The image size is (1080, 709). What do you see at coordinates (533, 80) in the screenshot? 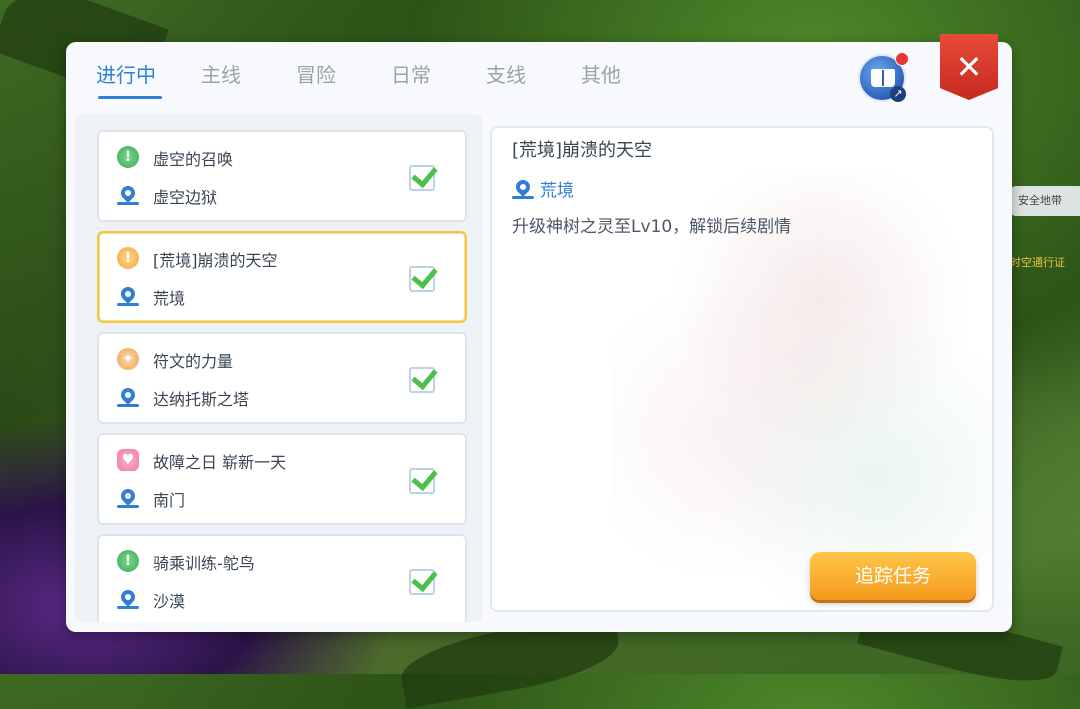
I see `tab-side: 支线` at bounding box center [533, 80].